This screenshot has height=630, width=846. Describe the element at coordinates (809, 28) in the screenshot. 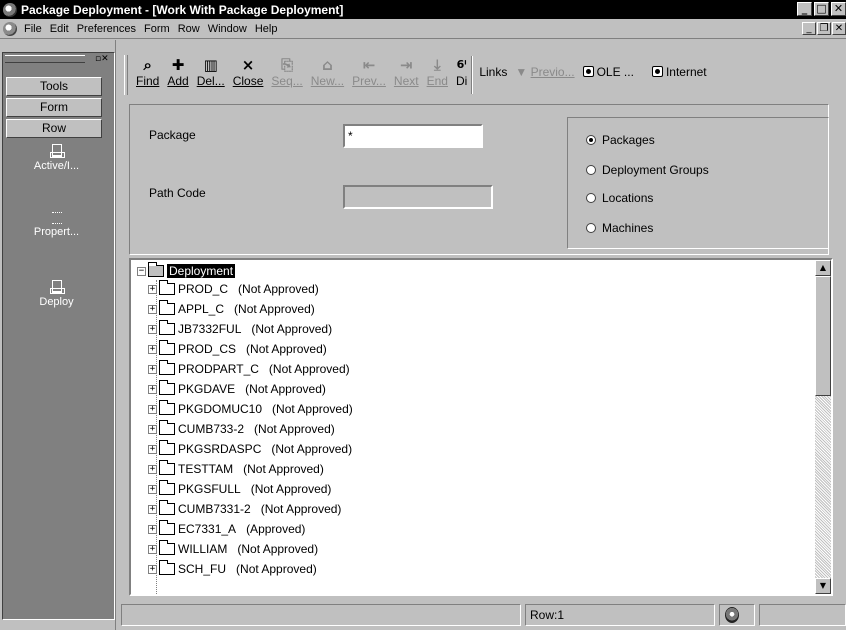

I see `child-minimize-button: _` at that location.